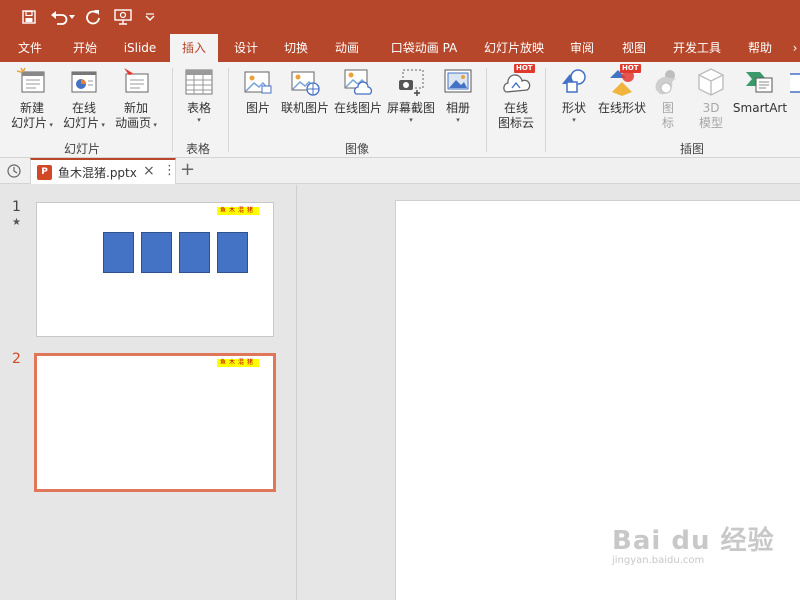 Image resolution: width=800 pixels, height=600 pixels. Describe the element at coordinates (82, 149) in the screenshot. I see `group-label-slides: 幻灯片` at that location.